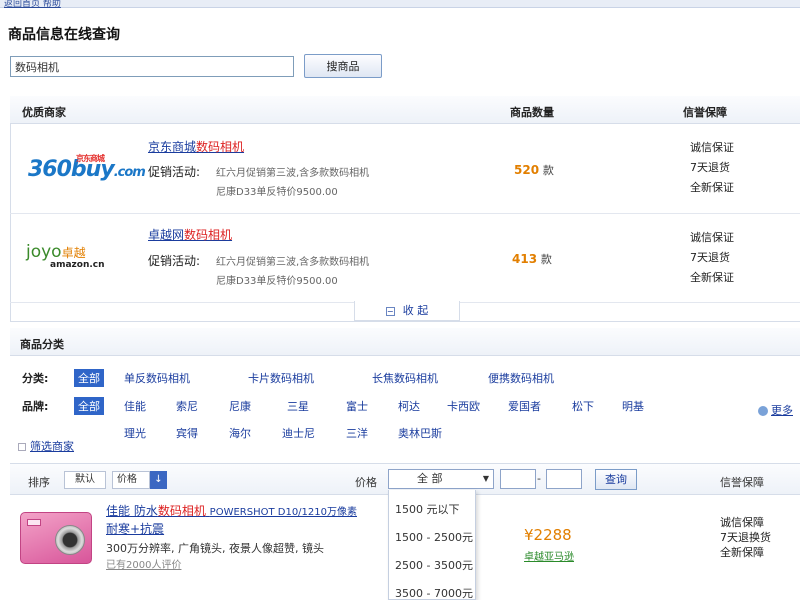 This screenshot has height=600, width=800. I want to click on top-link: 返回首页 帮助, so click(32, 4).